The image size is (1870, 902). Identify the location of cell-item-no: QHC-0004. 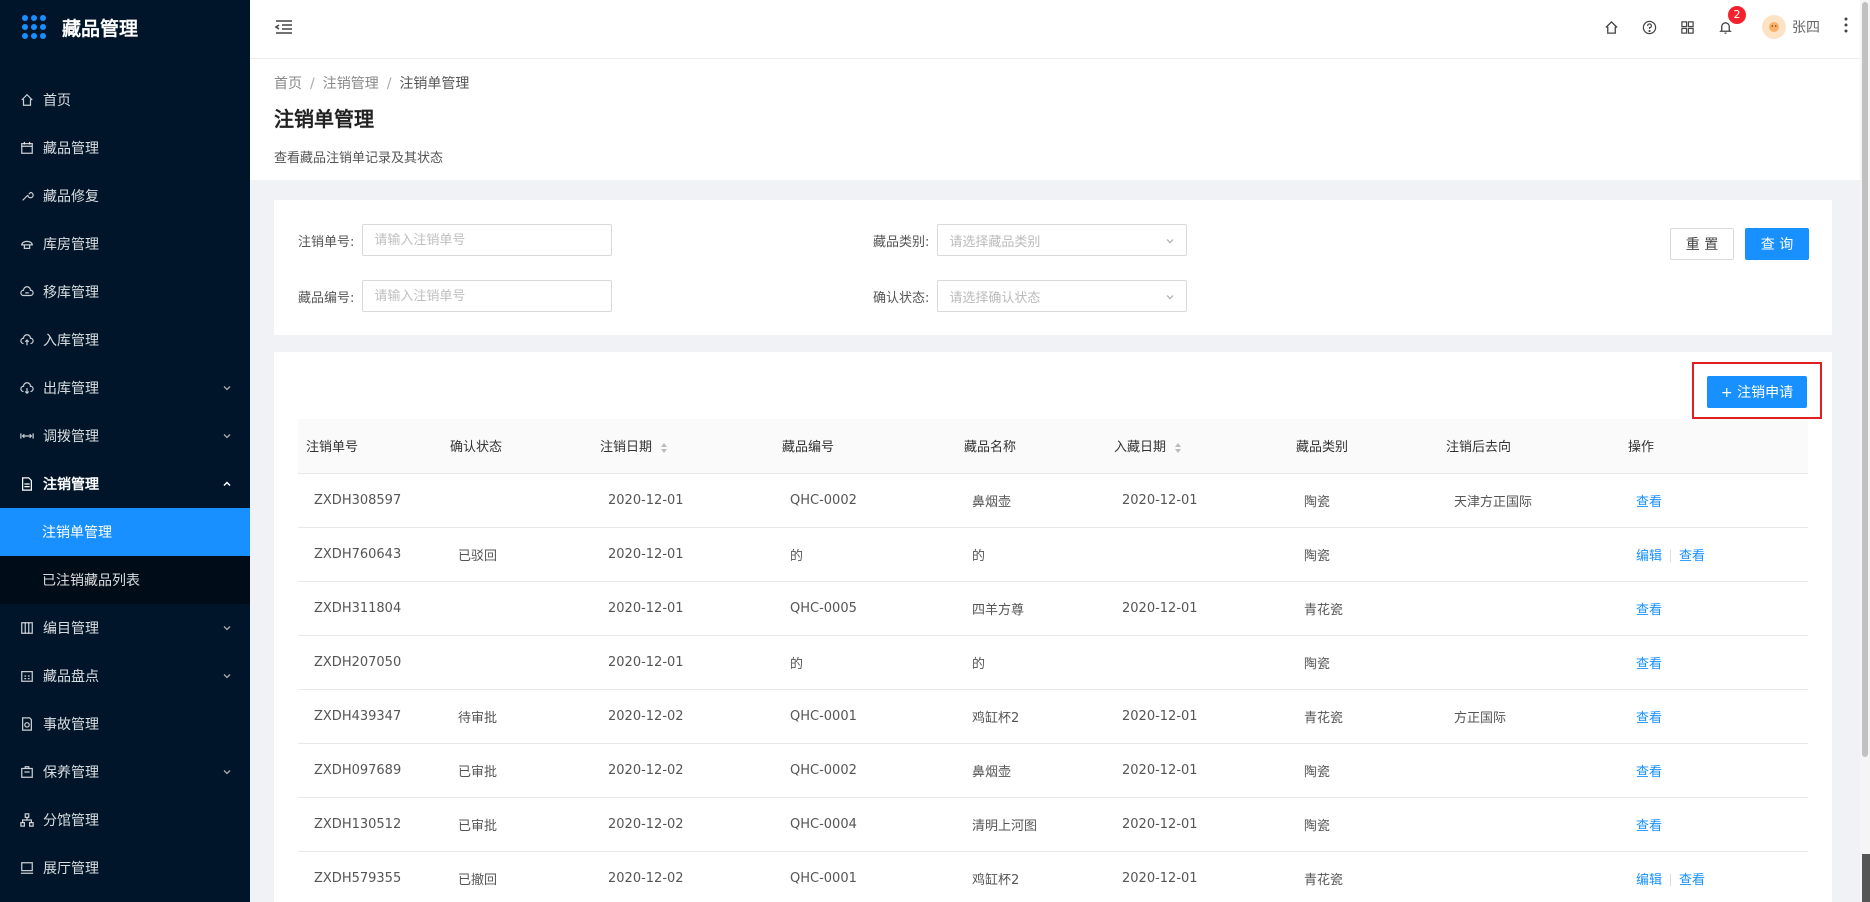
(873, 824).